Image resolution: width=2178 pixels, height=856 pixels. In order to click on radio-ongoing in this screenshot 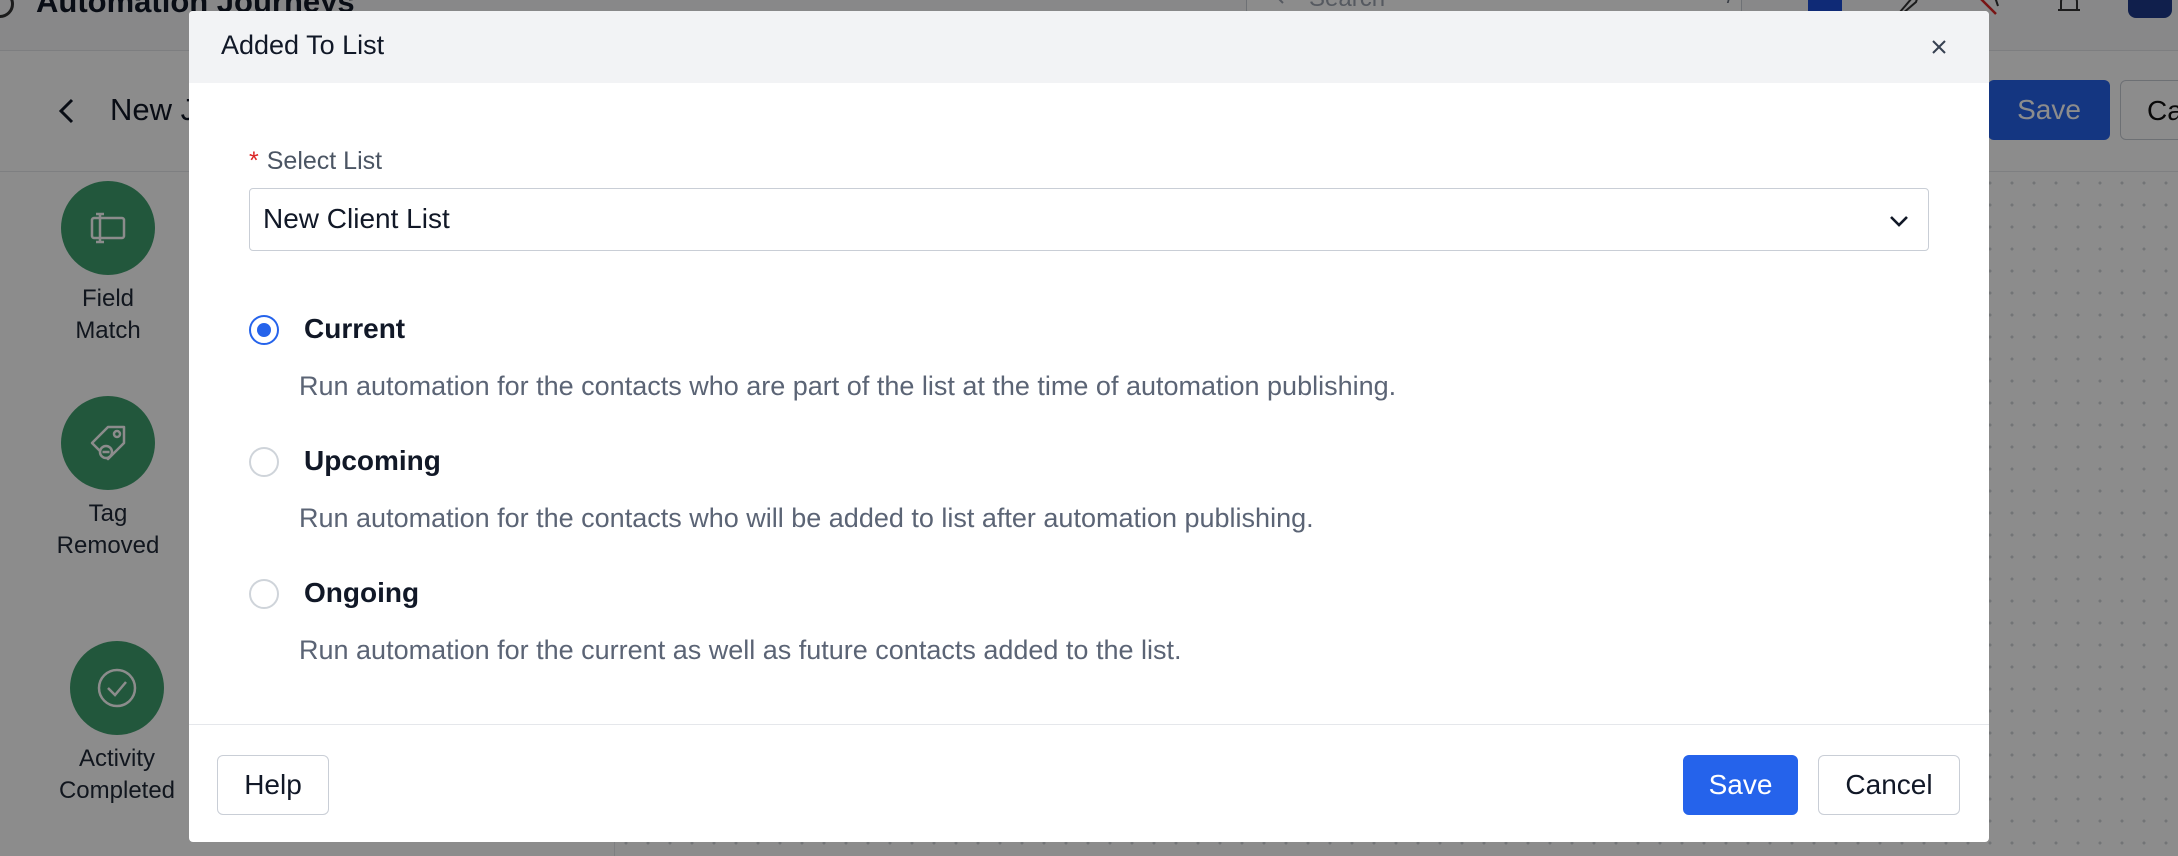, I will do `click(264, 594)`.